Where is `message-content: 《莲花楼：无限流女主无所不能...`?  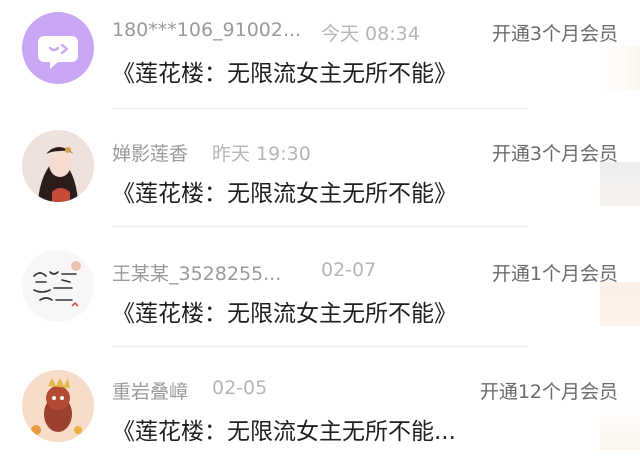 message-content: 《莲花楼：无限流女主无所不能... is located at coordinates (284, 429).